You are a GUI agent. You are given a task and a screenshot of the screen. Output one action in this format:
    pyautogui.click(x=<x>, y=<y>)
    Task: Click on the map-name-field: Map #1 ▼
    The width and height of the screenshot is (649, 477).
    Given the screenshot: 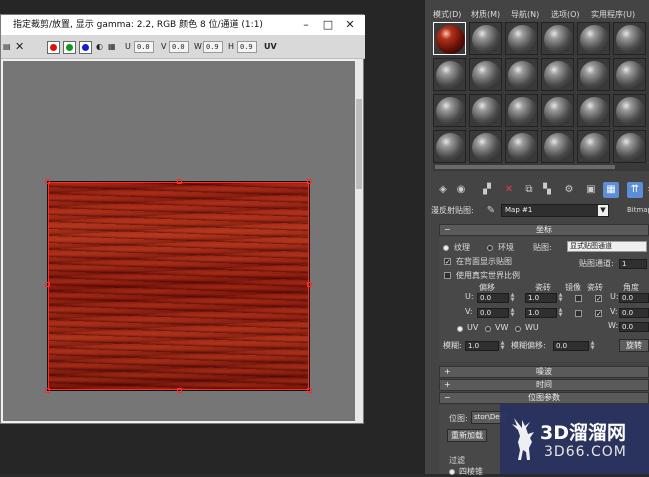 What is the action you would take?
    pyautogui.click(x=555, y=210)
    